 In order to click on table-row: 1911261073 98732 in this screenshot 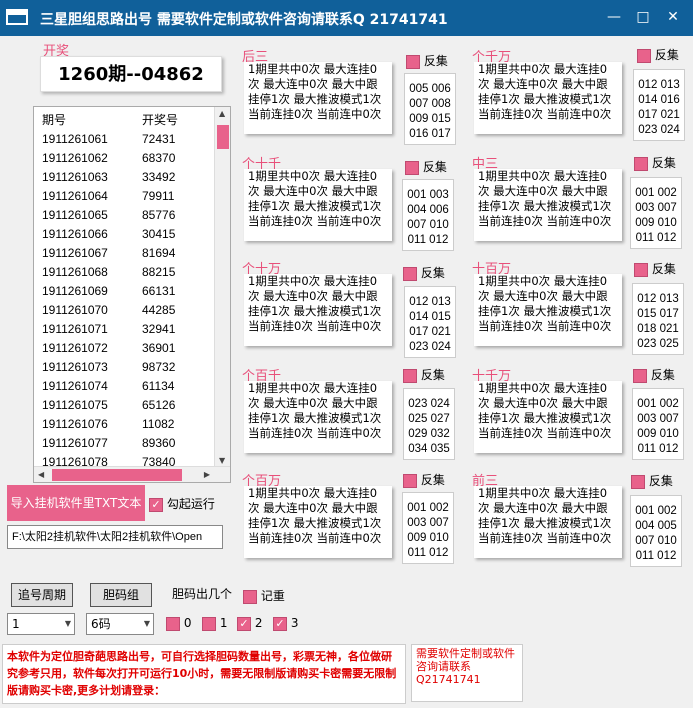, I will do `click(124, 366)`.